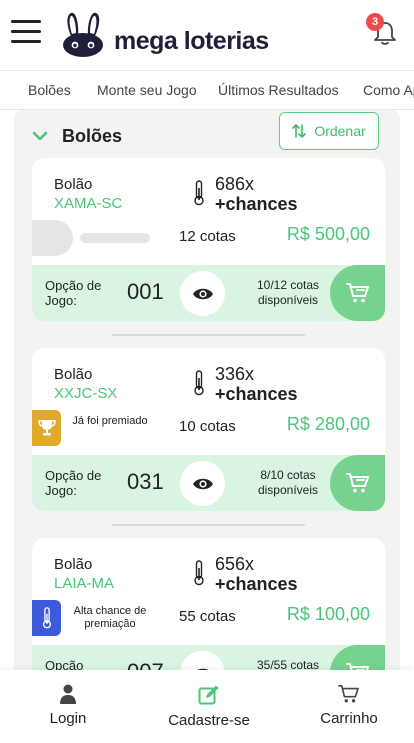 The height and width of the screenshot is (743, 414). What do you see at coordinates (26, 33) in the screenshot?
I see `menu-icon` at bounding box center [26, 33].